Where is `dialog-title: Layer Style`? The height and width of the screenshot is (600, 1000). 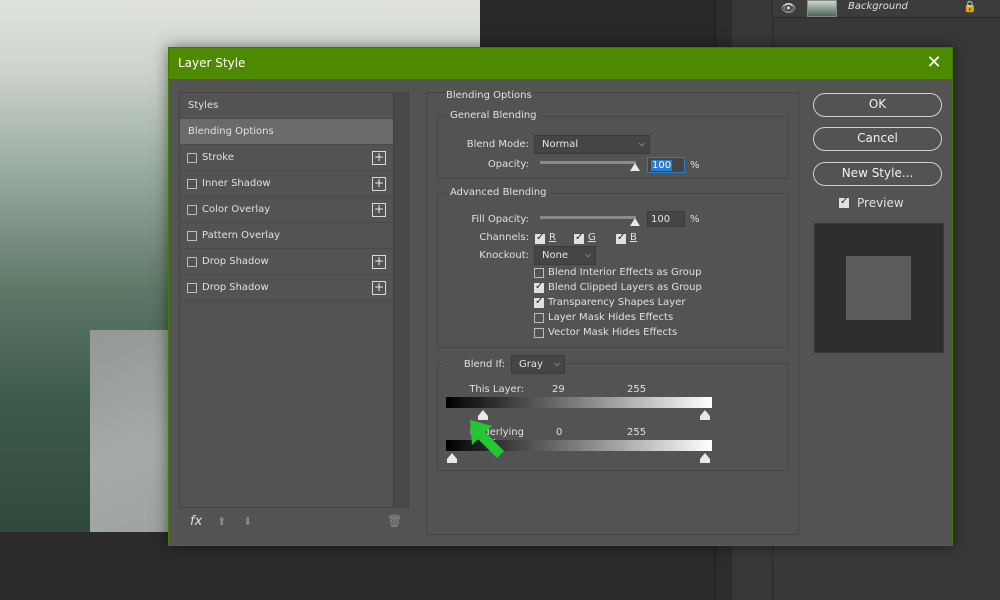 dialog-title: Layer Style is located at coordinates (212, 63).